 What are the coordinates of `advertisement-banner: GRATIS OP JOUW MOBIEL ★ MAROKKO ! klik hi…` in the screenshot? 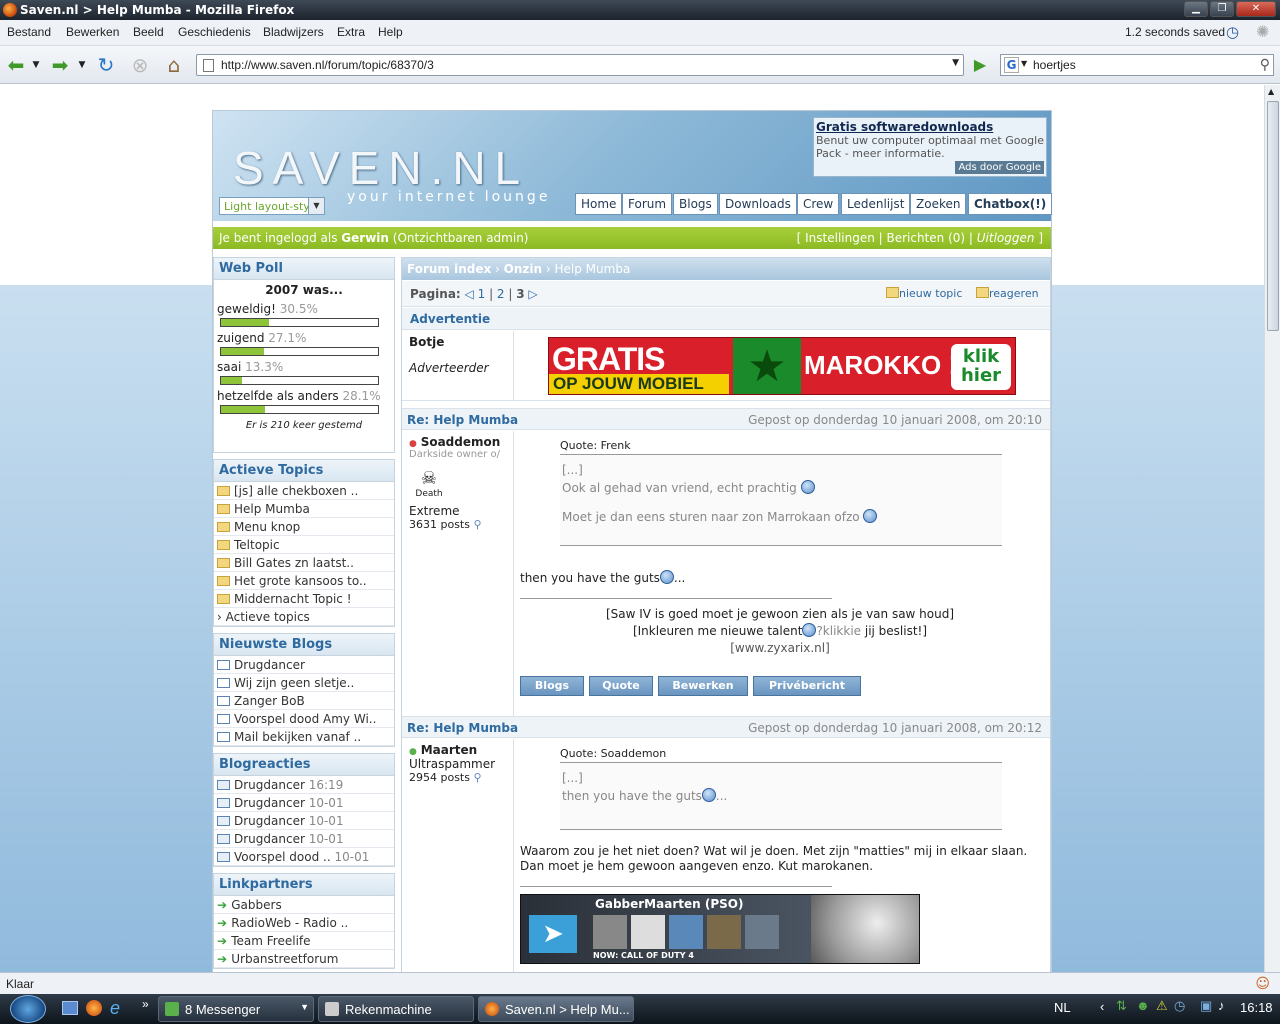 It's located at (782, 366).